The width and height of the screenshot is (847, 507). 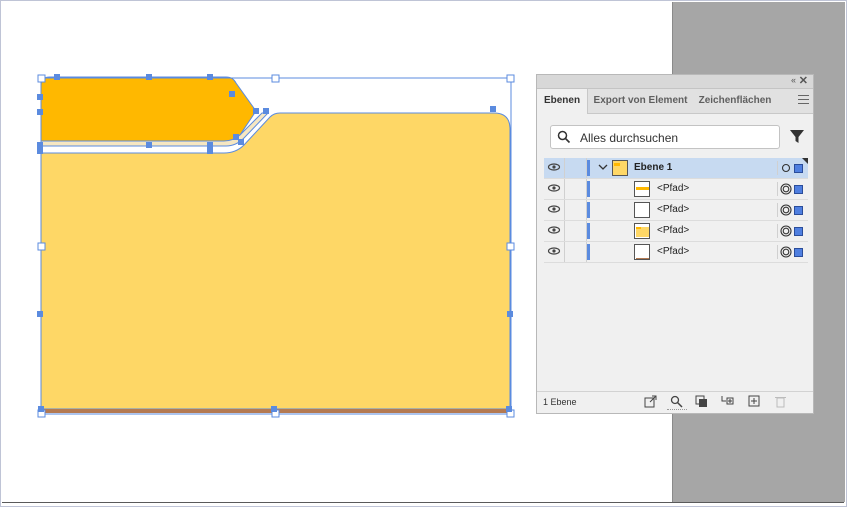 What do you see at coordinates (735, 101) in the screenshot?
I see `tab-zeichenflaechen: Zeichenflächen` at bounding box center [735, 101].